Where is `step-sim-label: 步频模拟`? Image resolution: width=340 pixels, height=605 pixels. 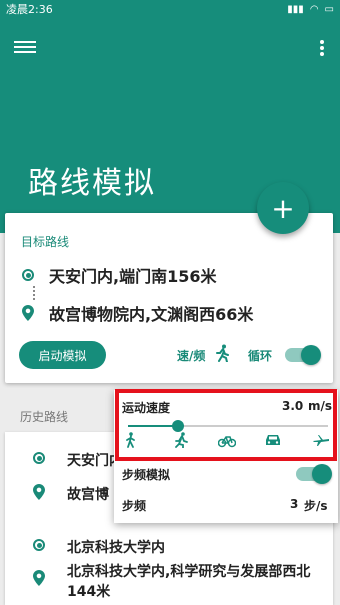 step-sim-label: 步频模拟 is located at coordinates (146, 475).